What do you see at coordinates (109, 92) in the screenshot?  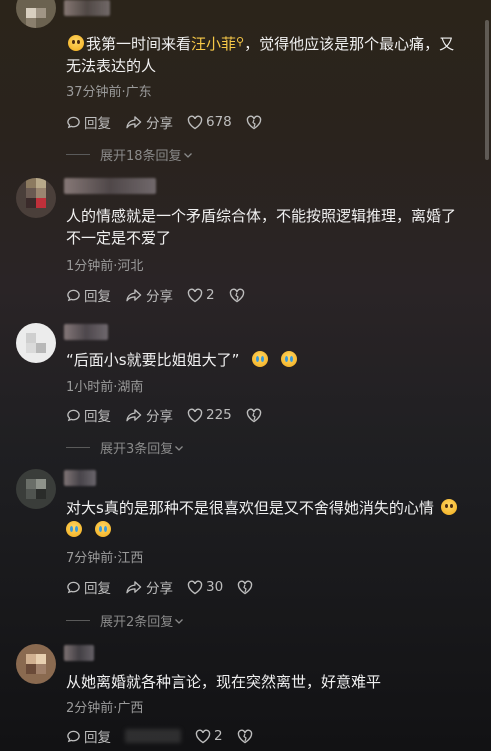 I see `comment-meta: 37分钟前·广东` at bounding box center [109, 92].